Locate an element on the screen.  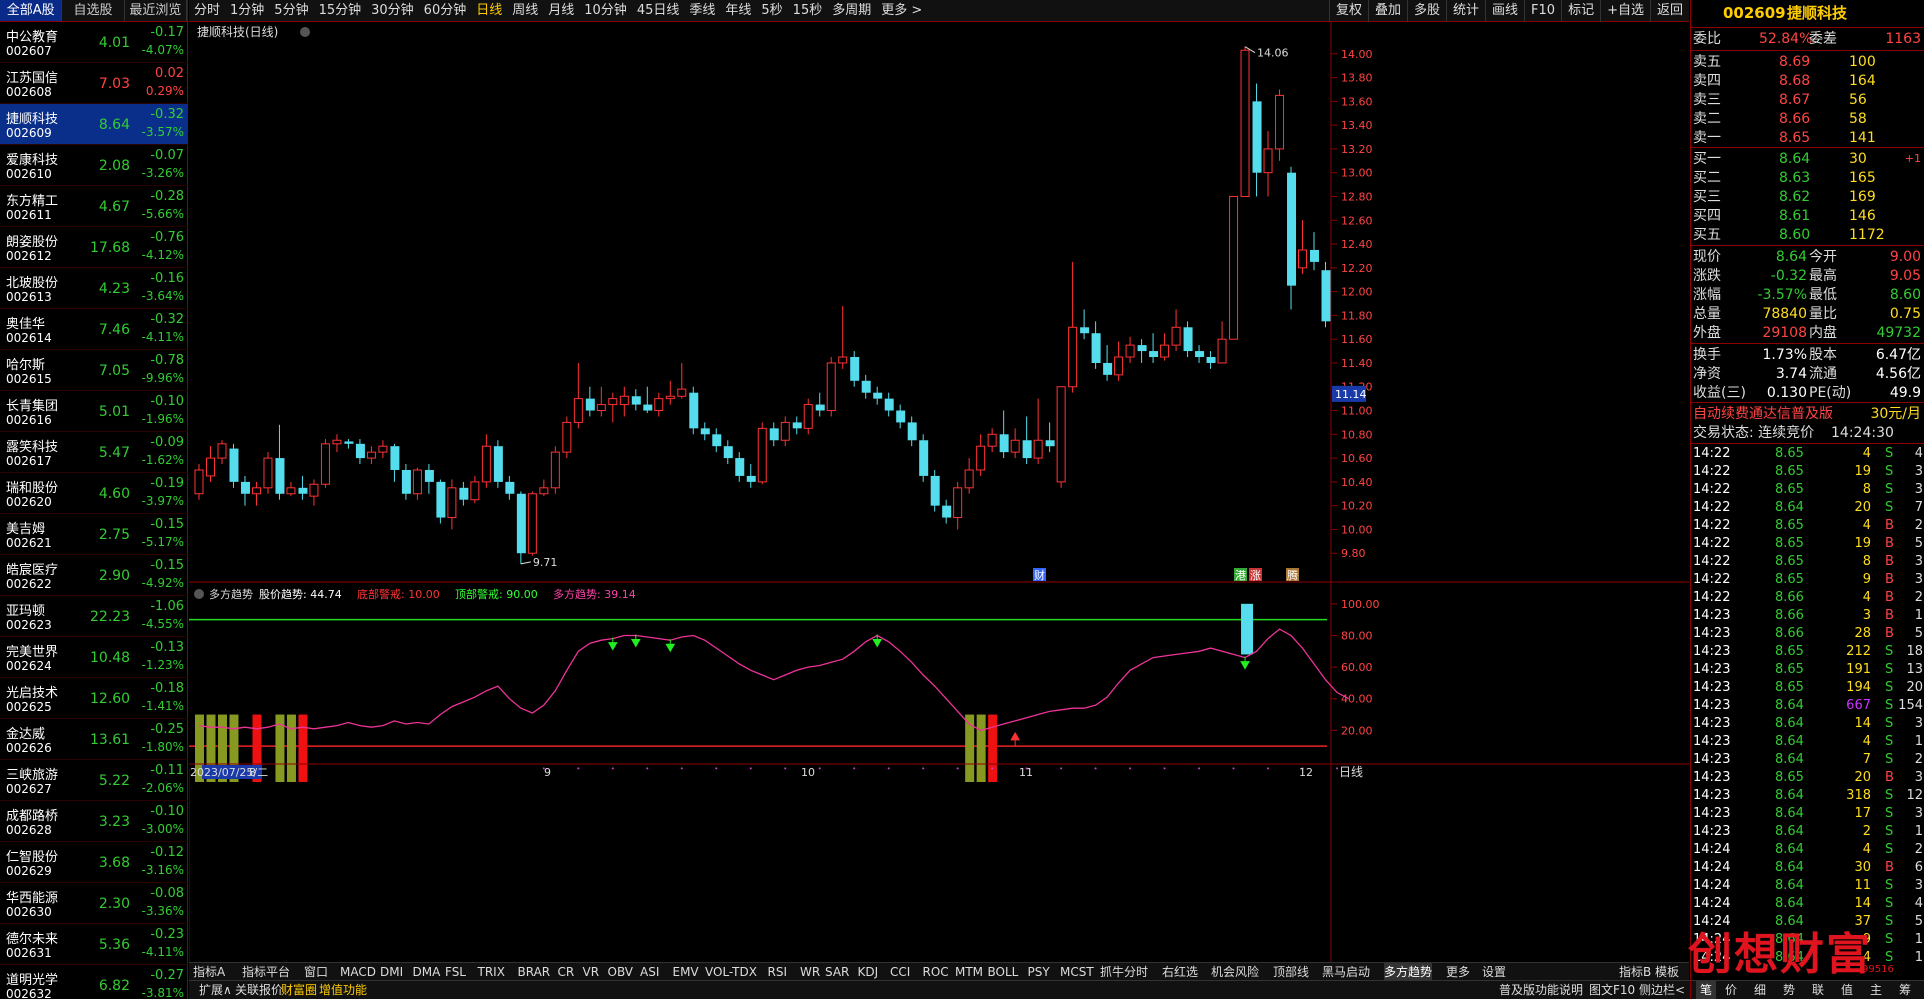
ask-price: 8.67 is located at coordinates (1794, 100).